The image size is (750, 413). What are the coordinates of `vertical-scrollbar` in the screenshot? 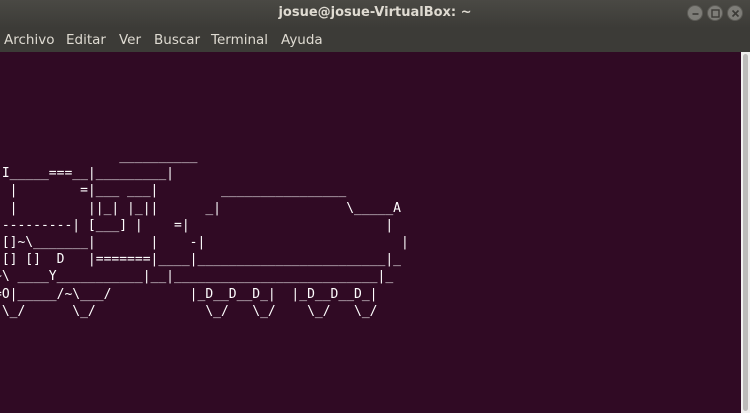 It's located at (745, 232).